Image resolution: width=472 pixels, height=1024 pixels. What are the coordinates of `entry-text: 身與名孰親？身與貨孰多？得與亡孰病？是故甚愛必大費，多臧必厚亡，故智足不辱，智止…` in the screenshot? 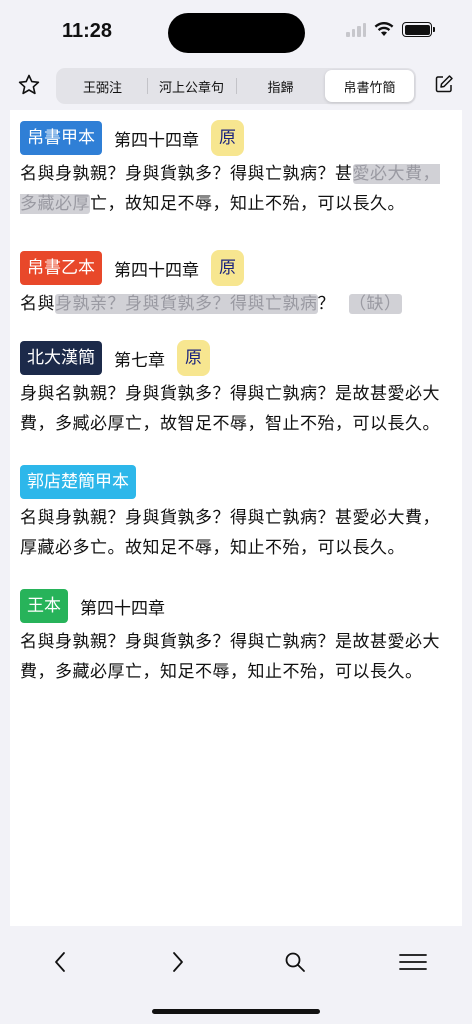 It's located at (230, 409).